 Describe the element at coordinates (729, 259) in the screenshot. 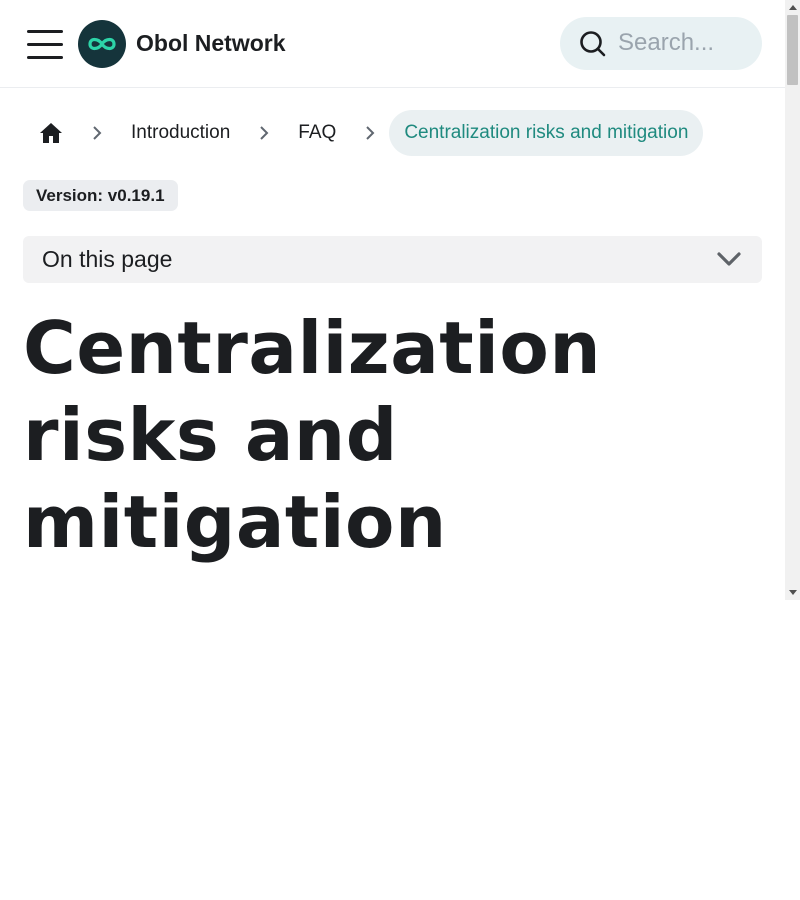

I see `chevron-down-icon` at that location.